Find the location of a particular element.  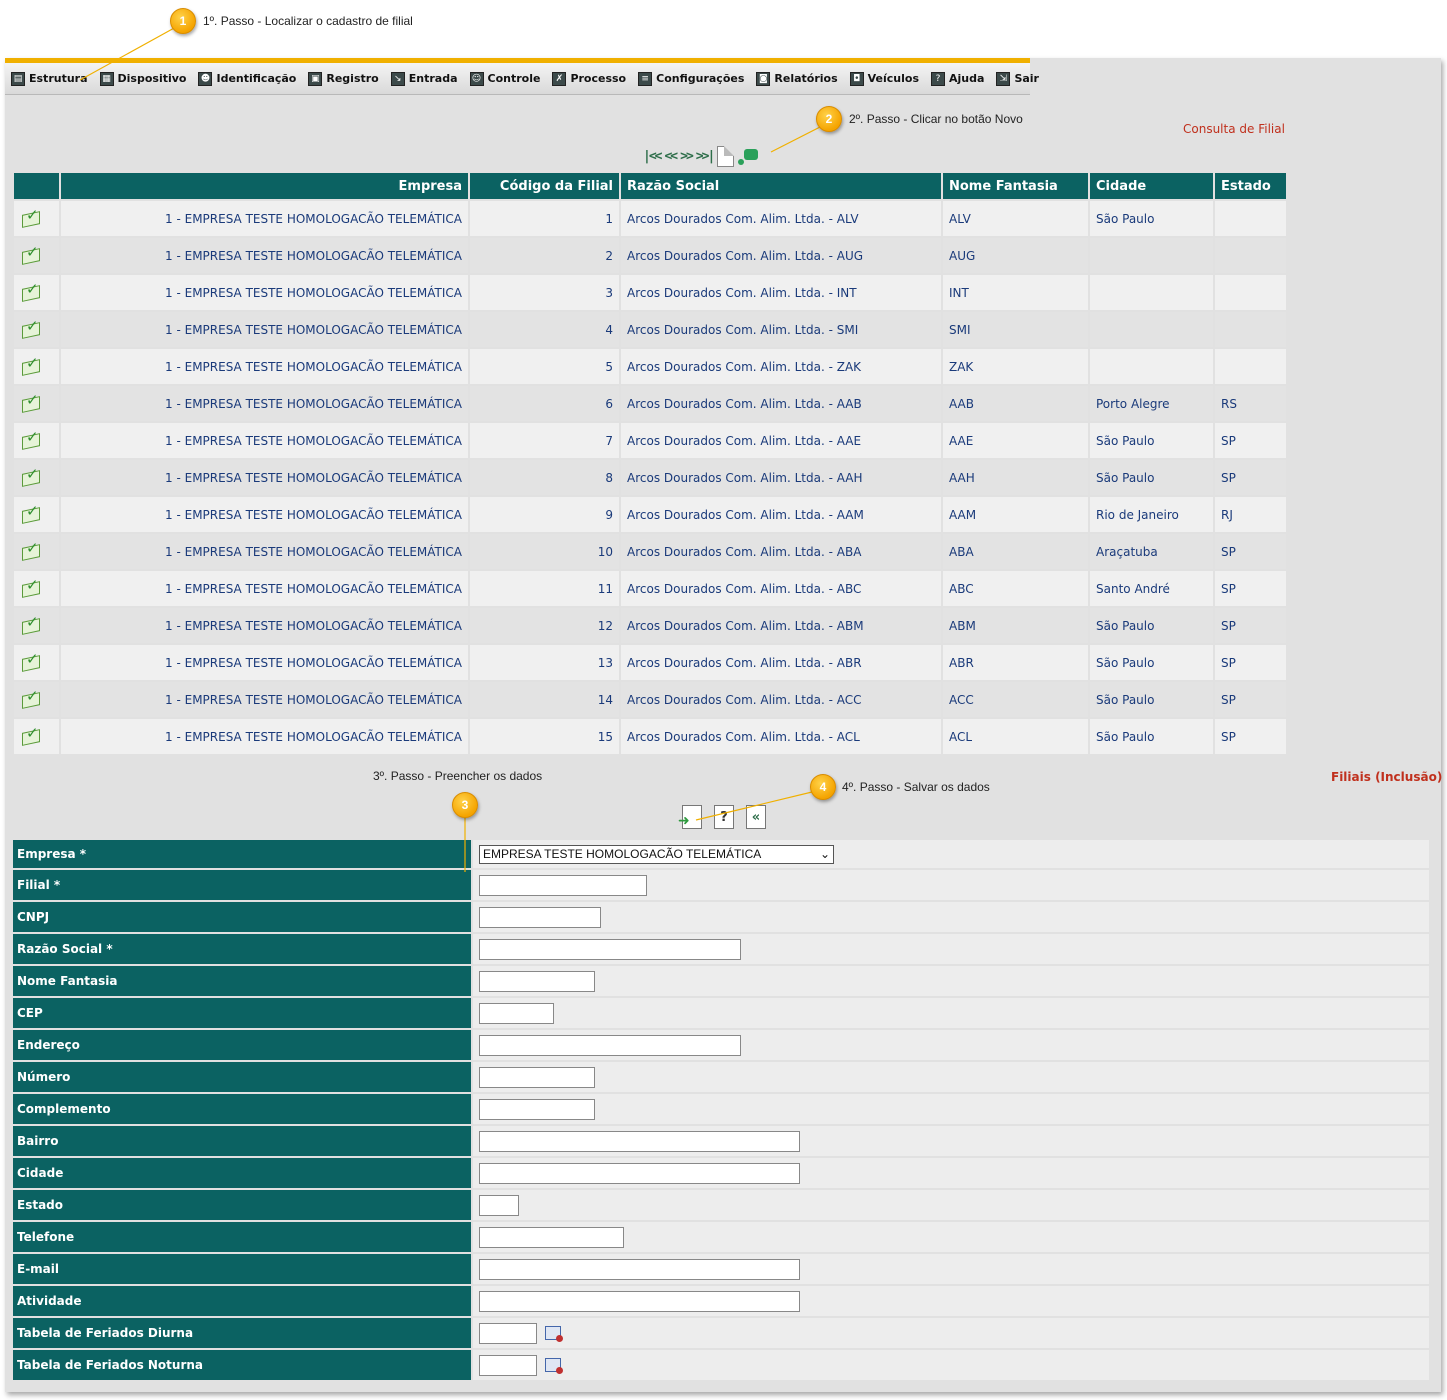

email-input is located at coordinates (639, 1269).